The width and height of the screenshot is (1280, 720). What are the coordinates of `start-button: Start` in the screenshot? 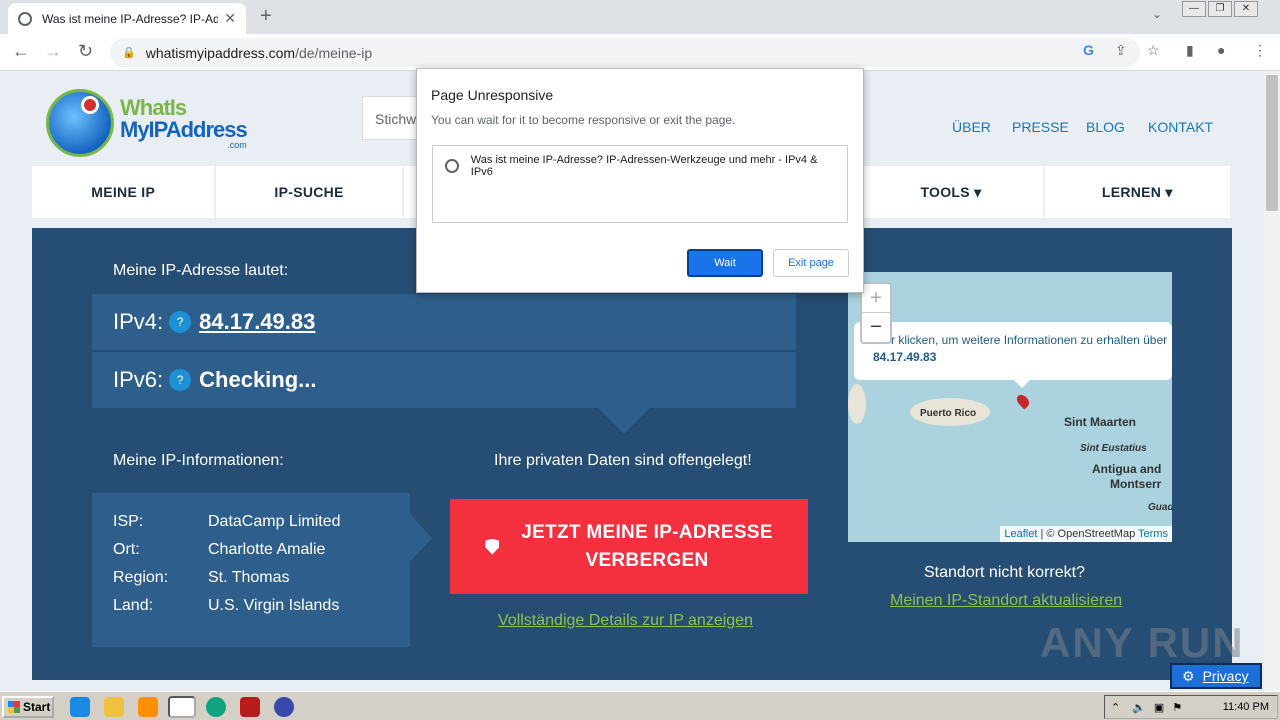 It's located at (28, 707).